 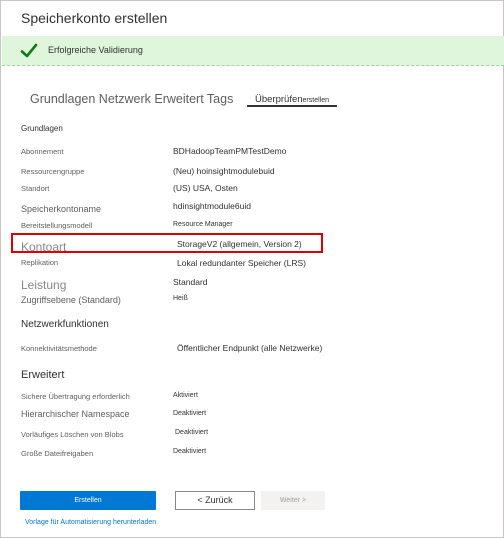 I want to click on tab-list-inactive: Grundlagen Netzwerk Erweitert Tags, so click(x=131, y=99).